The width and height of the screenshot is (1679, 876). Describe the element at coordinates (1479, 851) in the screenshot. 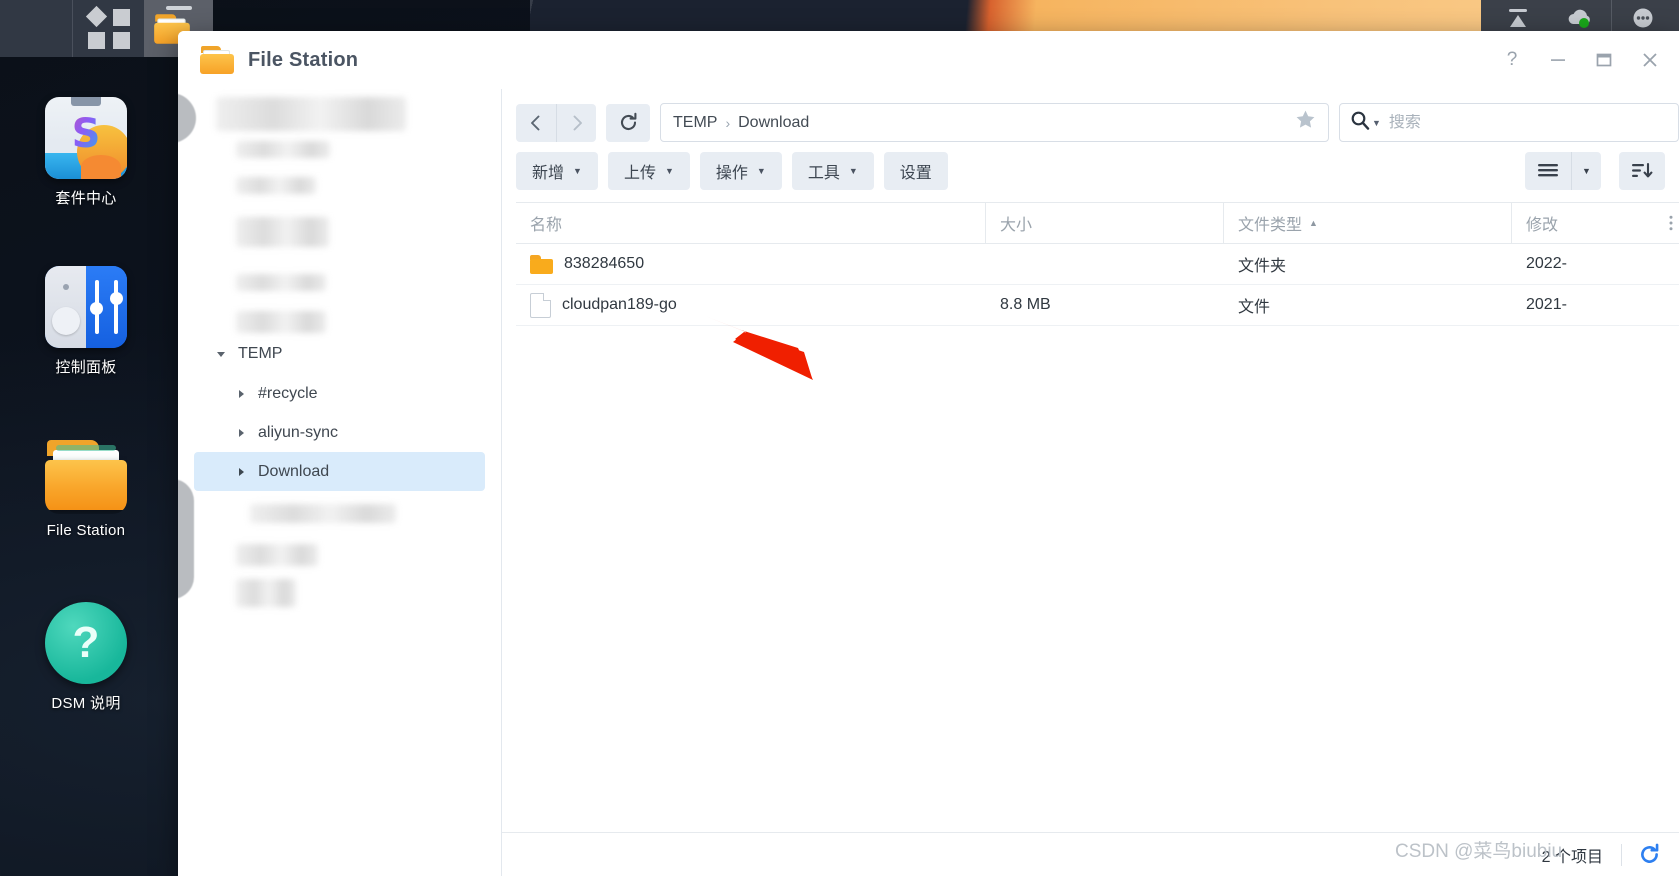

I see `watermark: CSDN @菜鸟biubiu` at that location.